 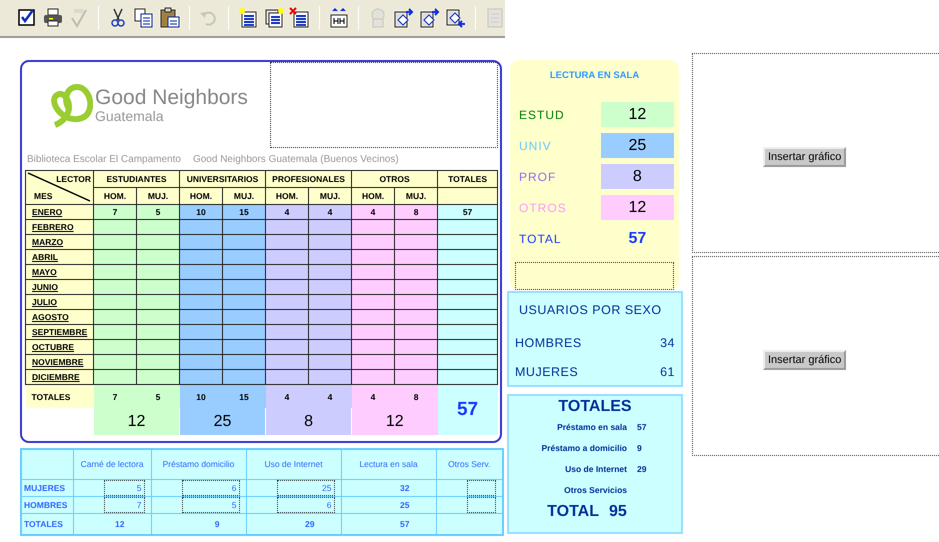 What do you see at coordinates (573, 512) in the screenshot?
I see `total-label: TOTAL` at bounding box center [573, 512].